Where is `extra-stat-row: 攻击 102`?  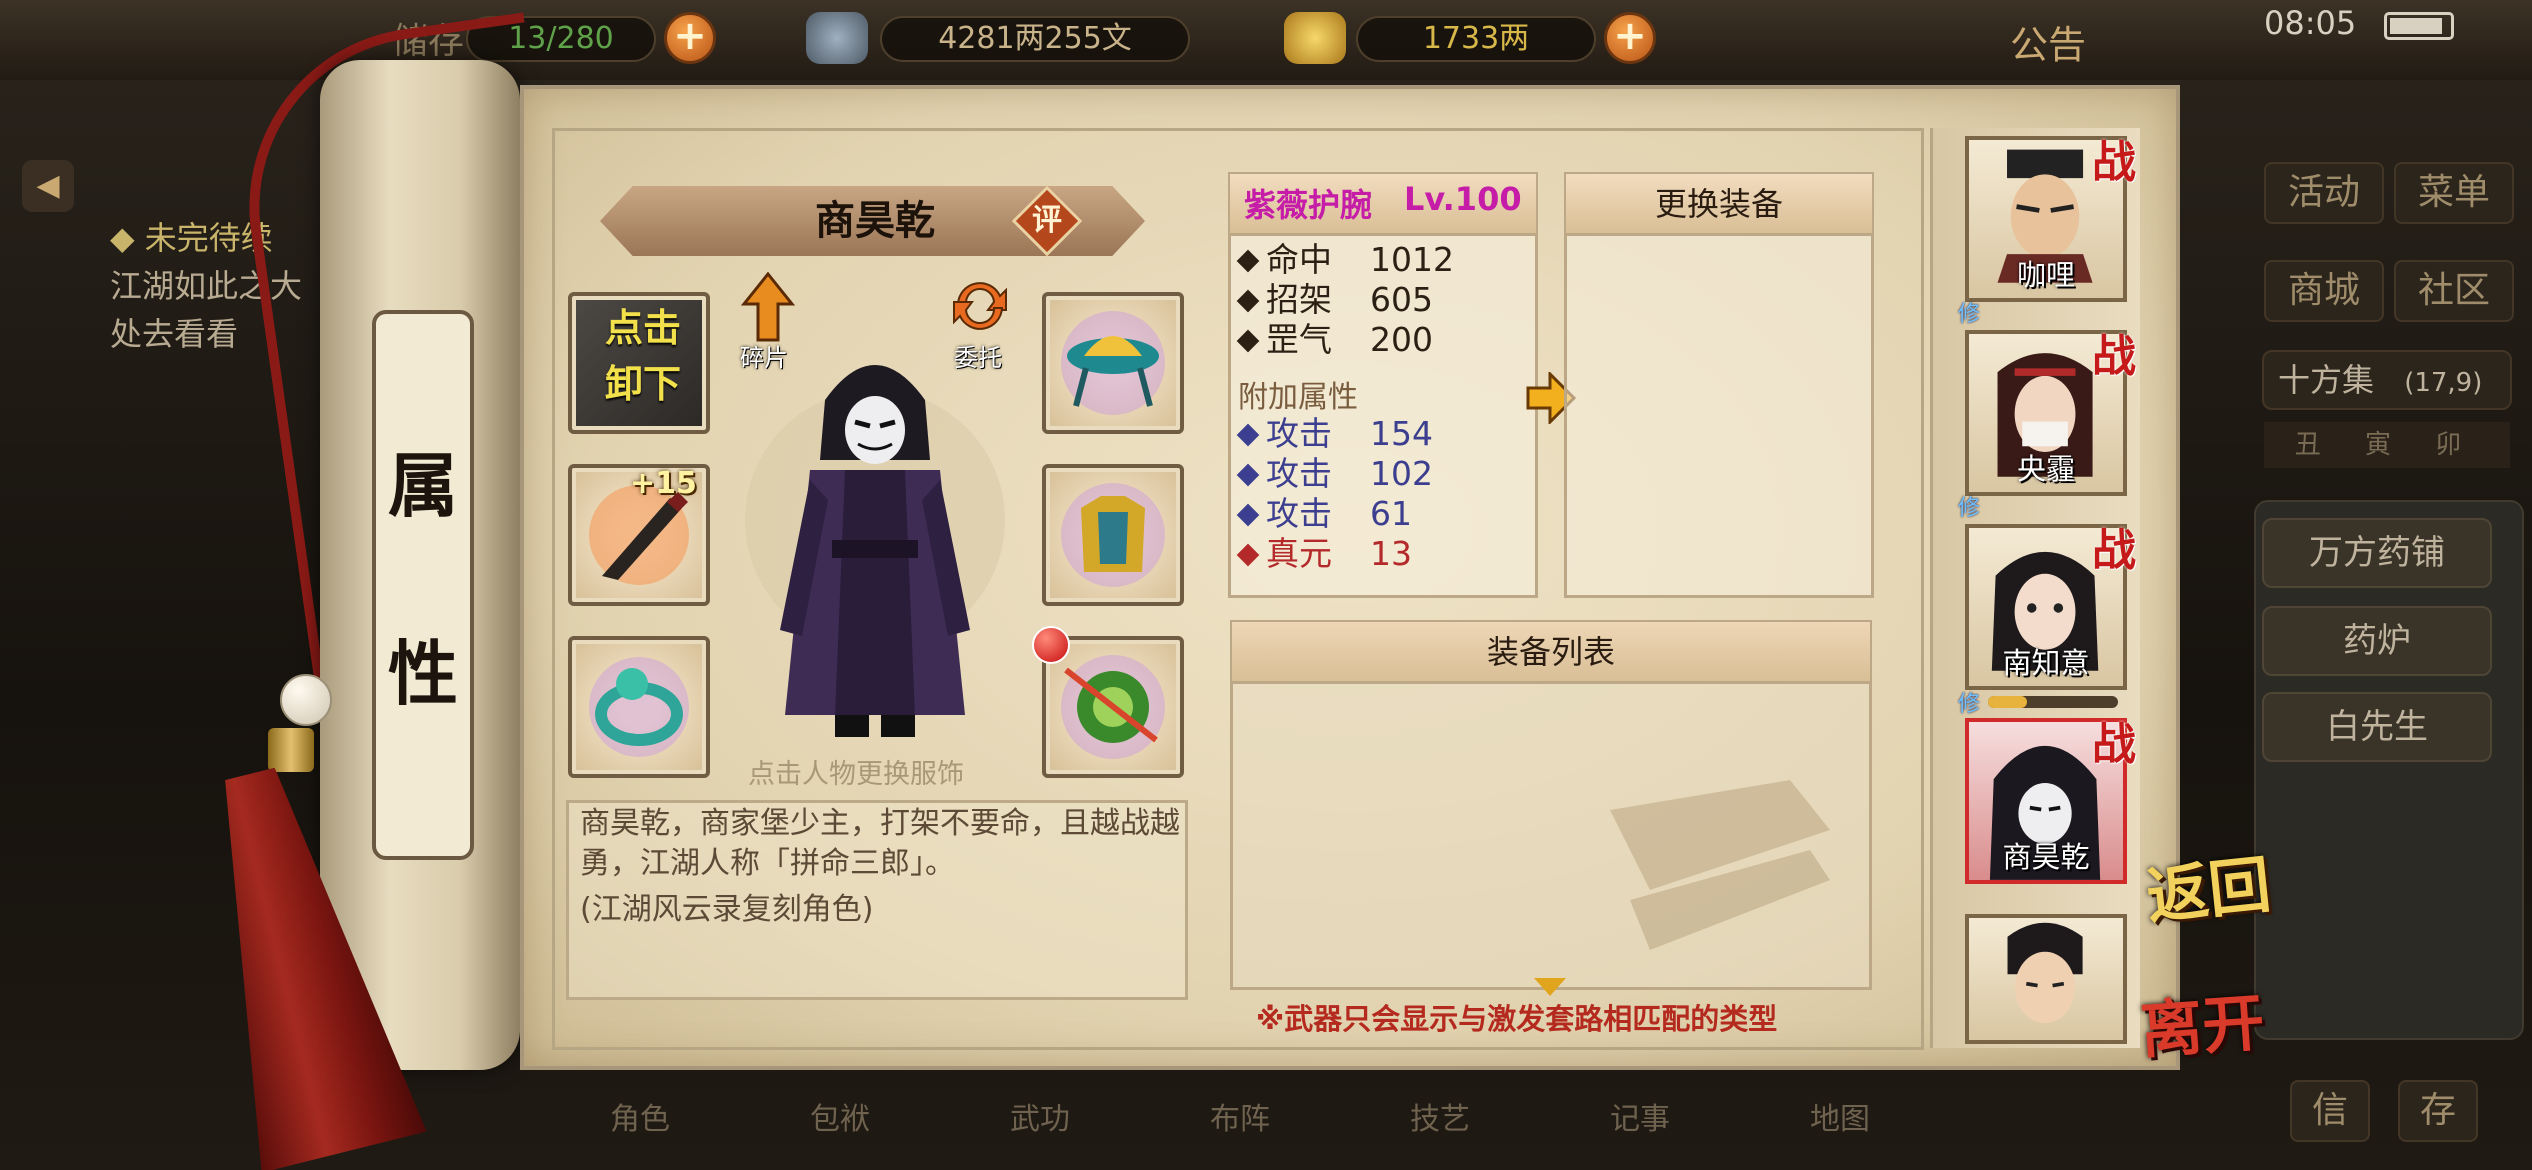
extra-stat-row: 攻击 102 is located at coordinates (1334, 474).